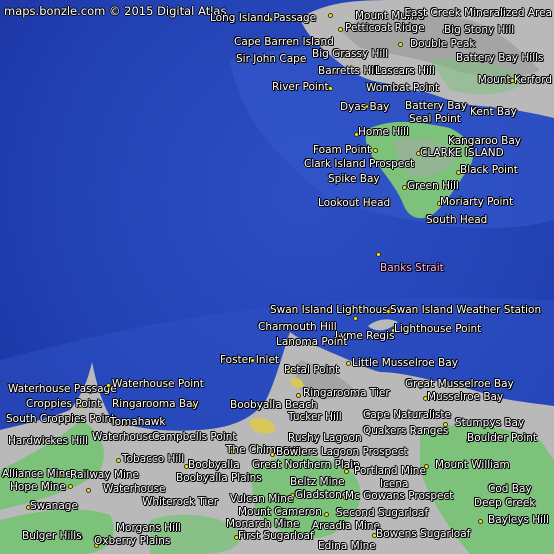  Describe the element at coordinates (504, 503) in the screenshot. I see `place-label: Deep Creek` at that location.